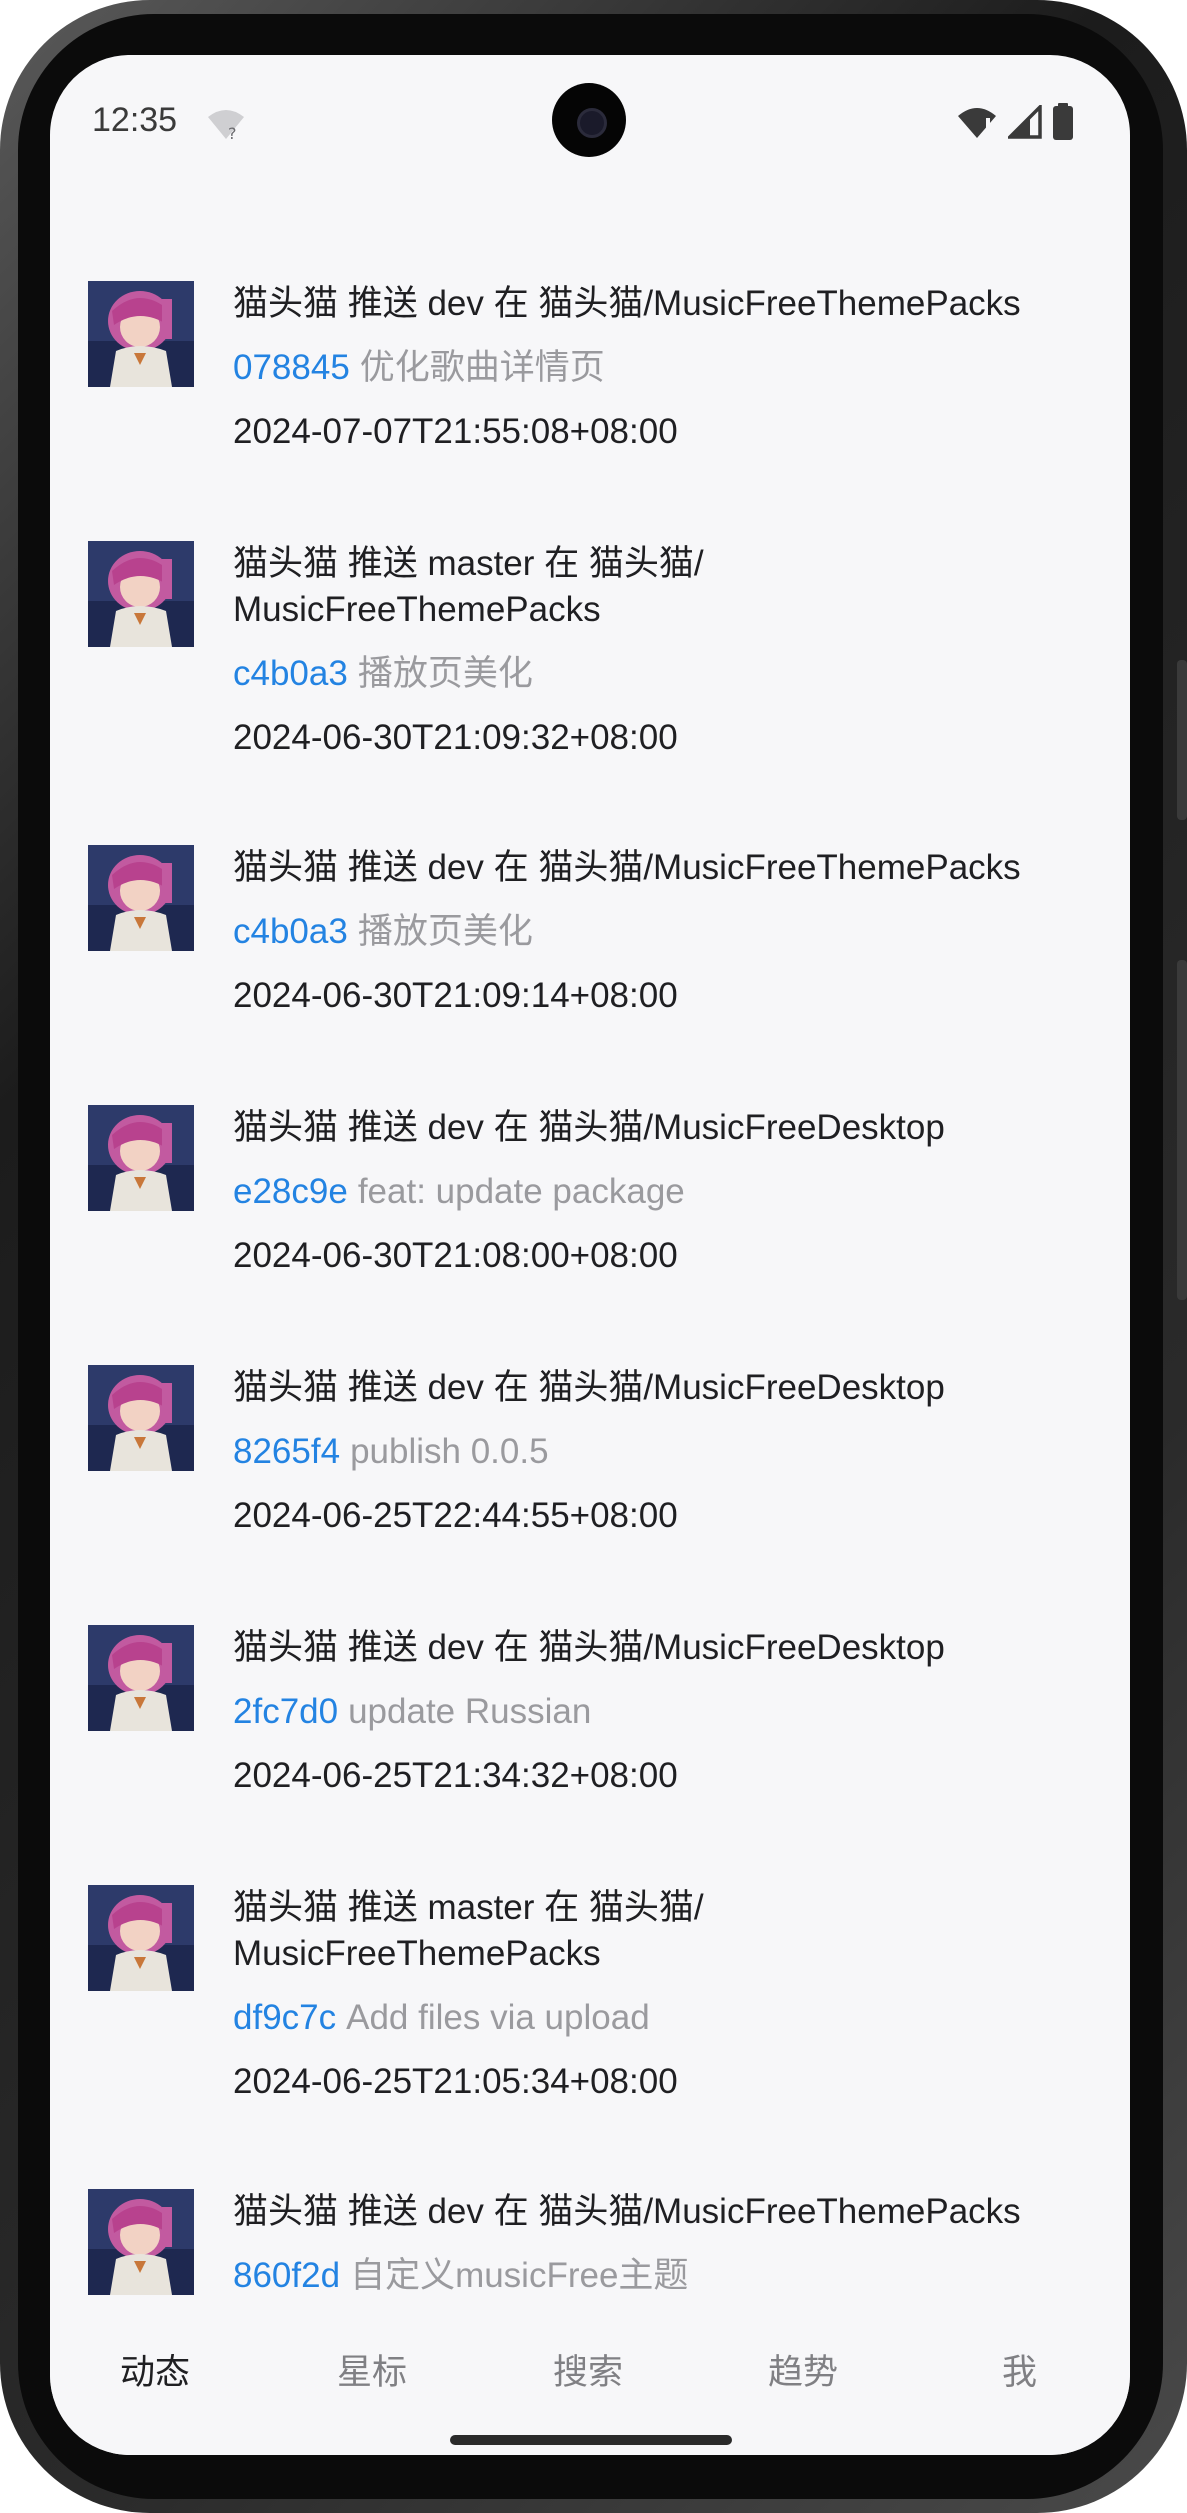 The image size is (1187, 2513). I want to click on tab-starred: 星标, so click(372, 2369).